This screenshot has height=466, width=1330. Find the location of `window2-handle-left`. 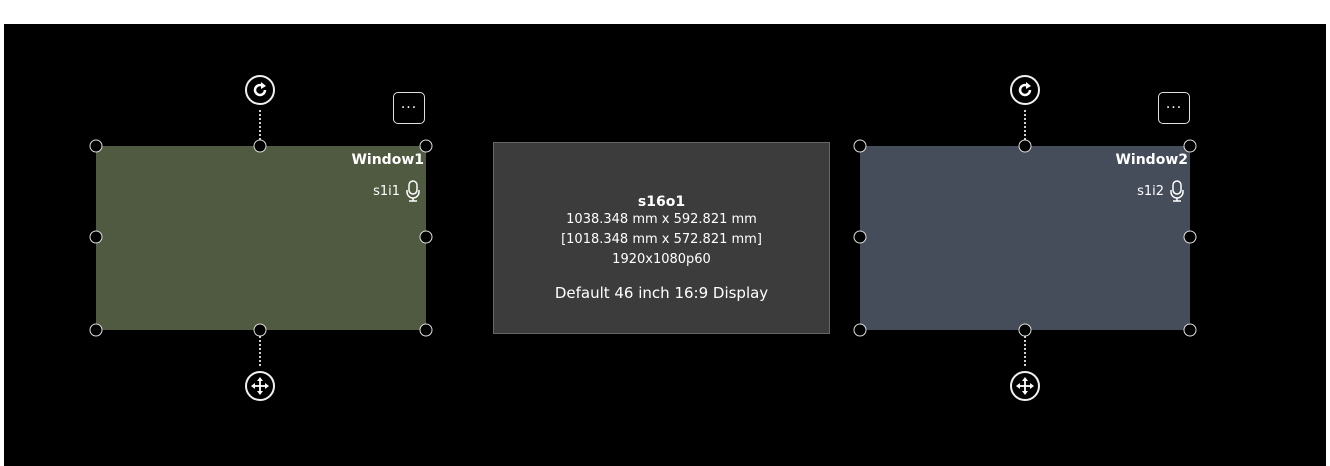

window2-handle-left is located at coordinates (860, 237).